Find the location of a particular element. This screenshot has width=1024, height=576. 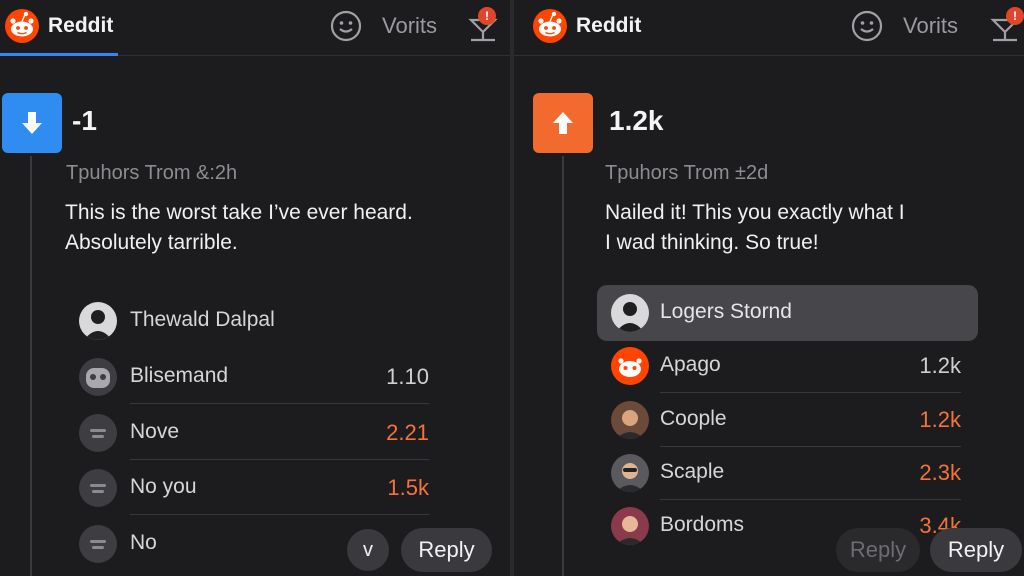

list-item: Thewald Dalpal is located at coordinates (254, 322).